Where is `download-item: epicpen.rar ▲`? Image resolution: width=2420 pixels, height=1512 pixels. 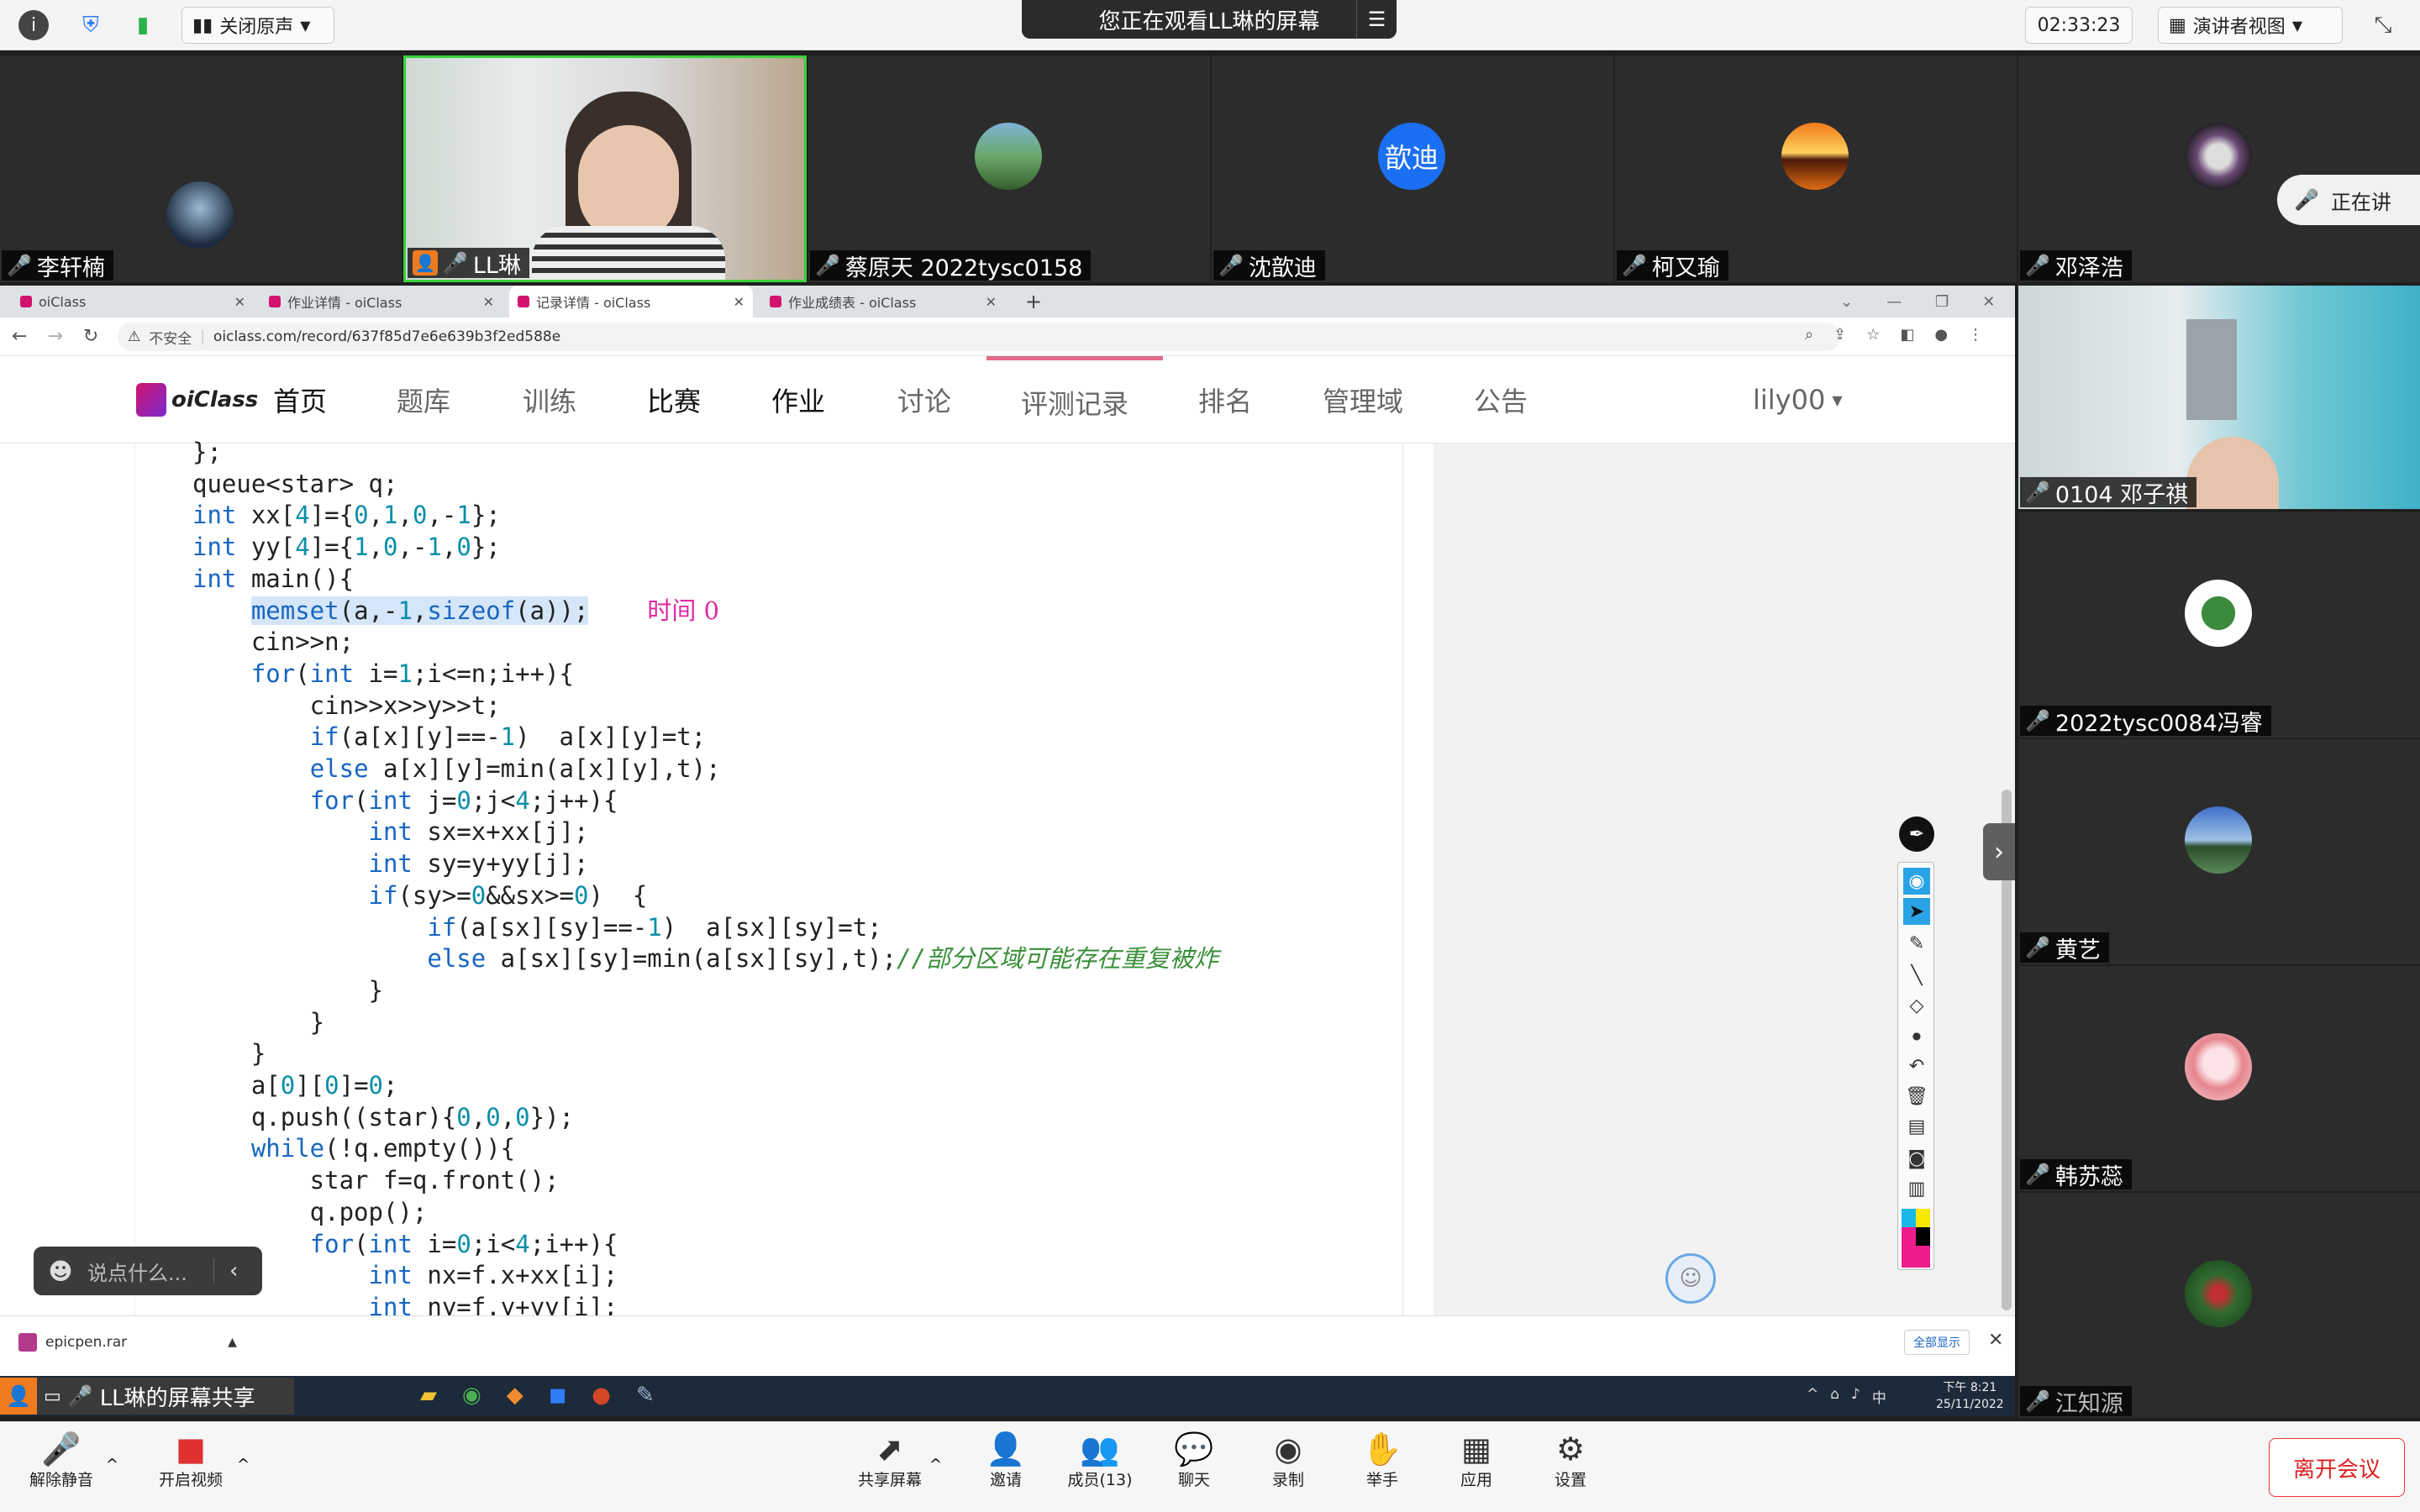
download-item: epicpen.rar ▲ is located at coordinates (128, 1342).